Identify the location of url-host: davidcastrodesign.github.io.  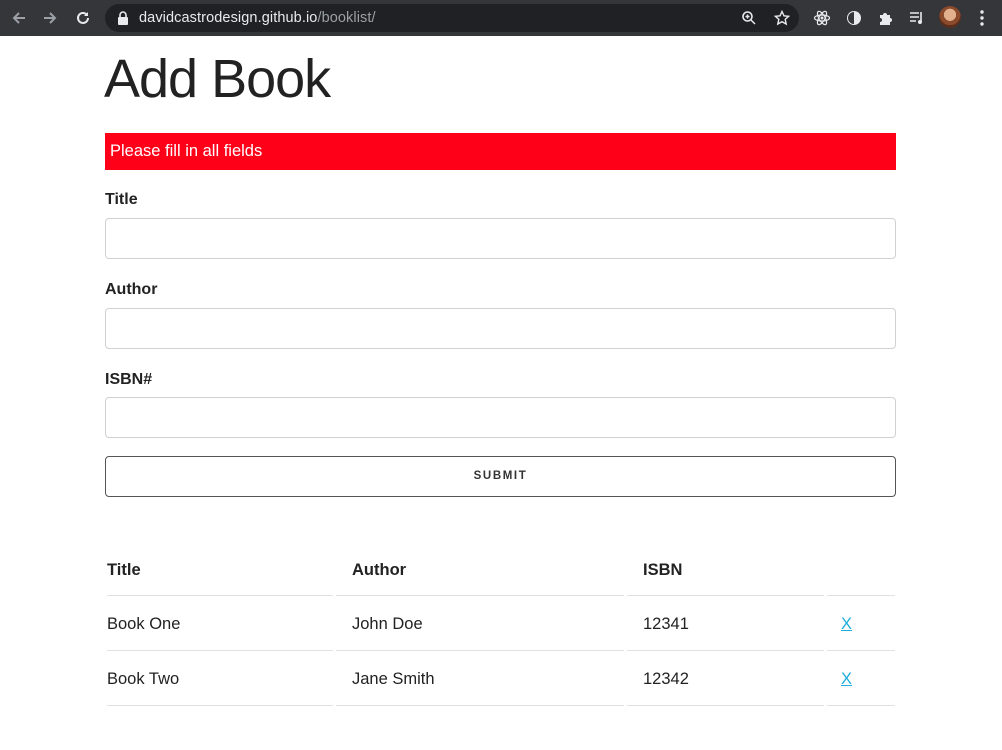
(228, 18).